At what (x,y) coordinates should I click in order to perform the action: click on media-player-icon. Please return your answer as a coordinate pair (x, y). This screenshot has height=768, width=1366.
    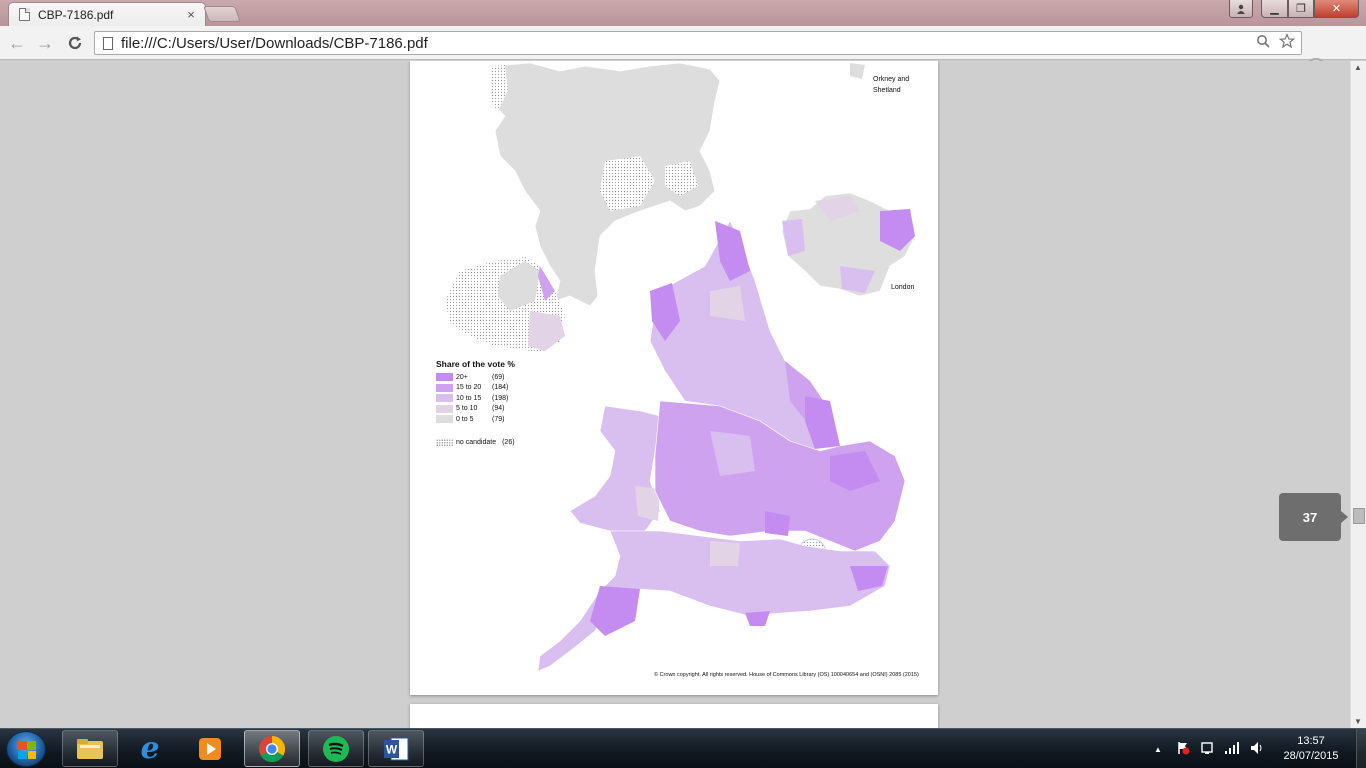
    Looking at the image, I should click on (210, 748).